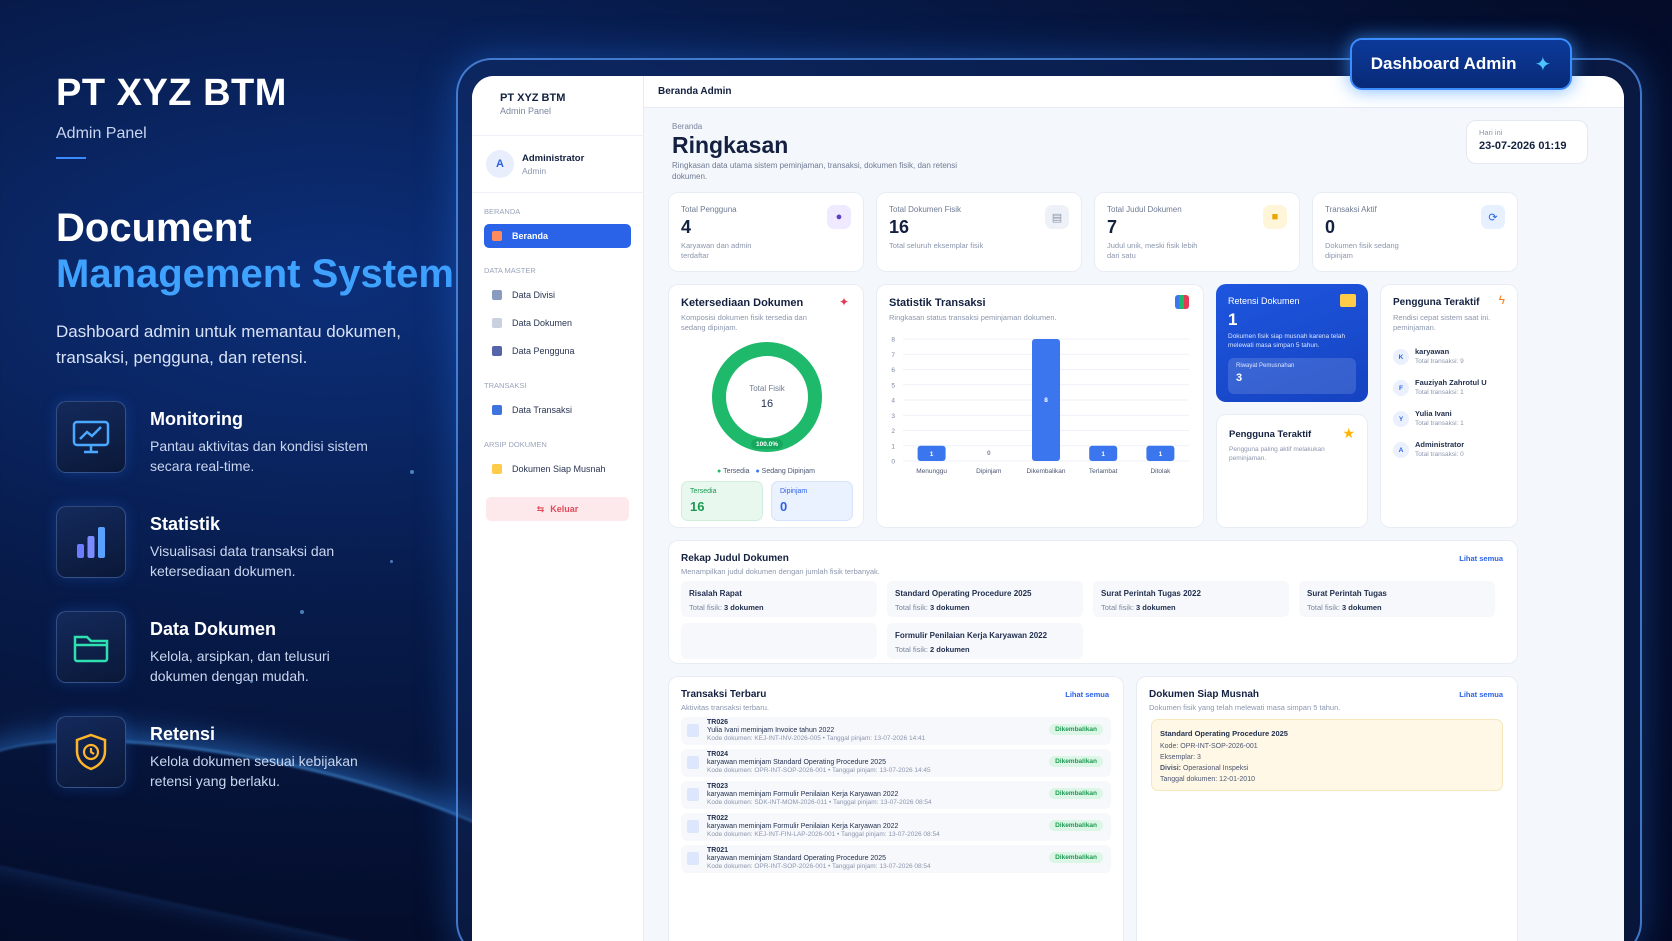  Describe the element at coordinates (1523, 146) in the screenshot. I see `today-value: 23-07-2026 01:19` at that location.